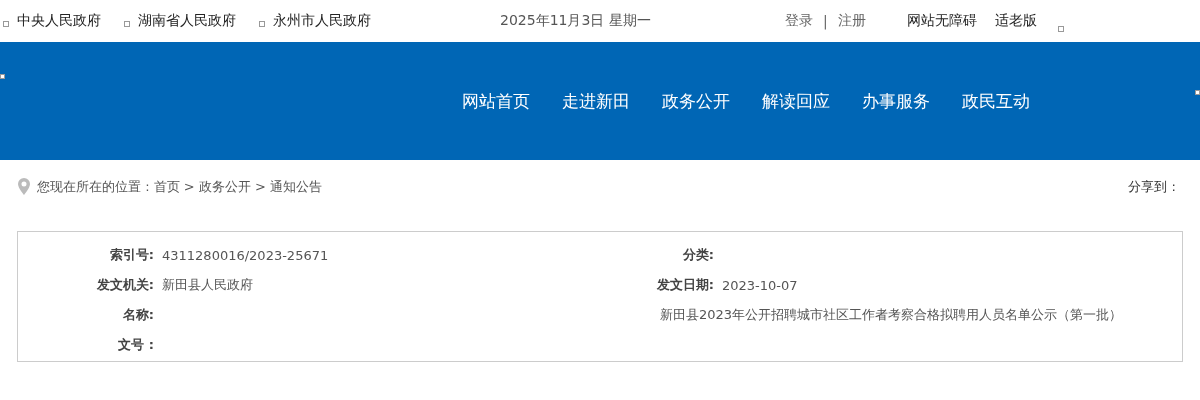  I want to click on field-label: 发文机关:, so click(125, 285).